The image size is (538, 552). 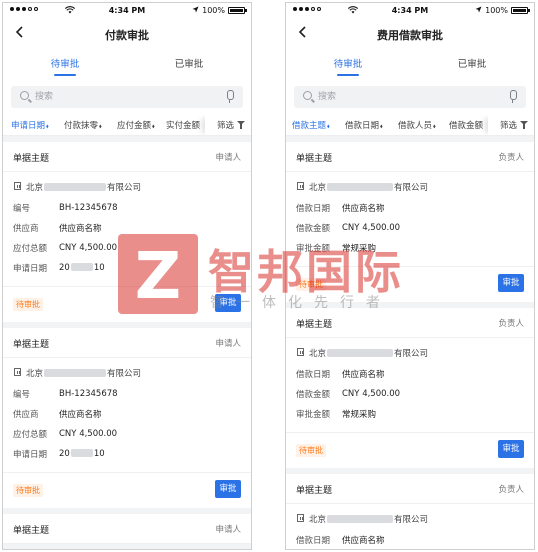 What do you see at coordinates (364, 125) in the screenshot?
I see `filter-loan-date: 借款日期⬧` at bounding box center [364, 125].